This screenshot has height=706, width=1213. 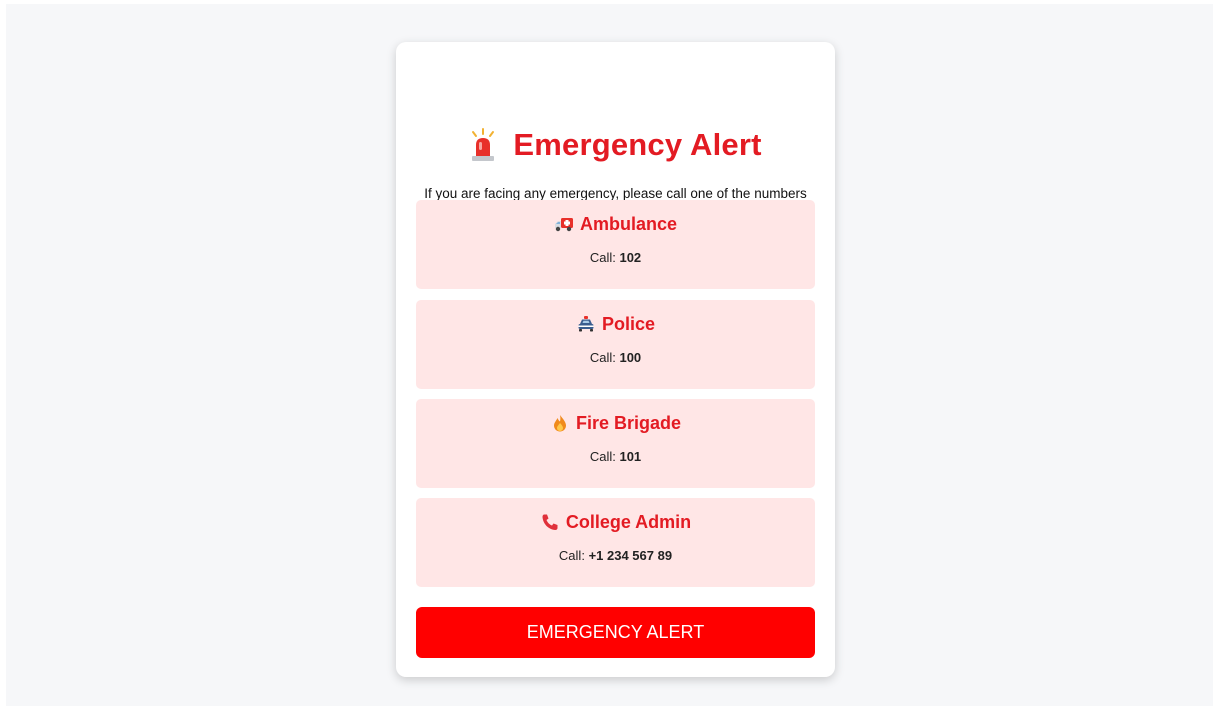 What do you see at coordinates (628, 422) in the screenshot?
I see `contact-name: Fire Brigade` at bounding box center [628, 422].